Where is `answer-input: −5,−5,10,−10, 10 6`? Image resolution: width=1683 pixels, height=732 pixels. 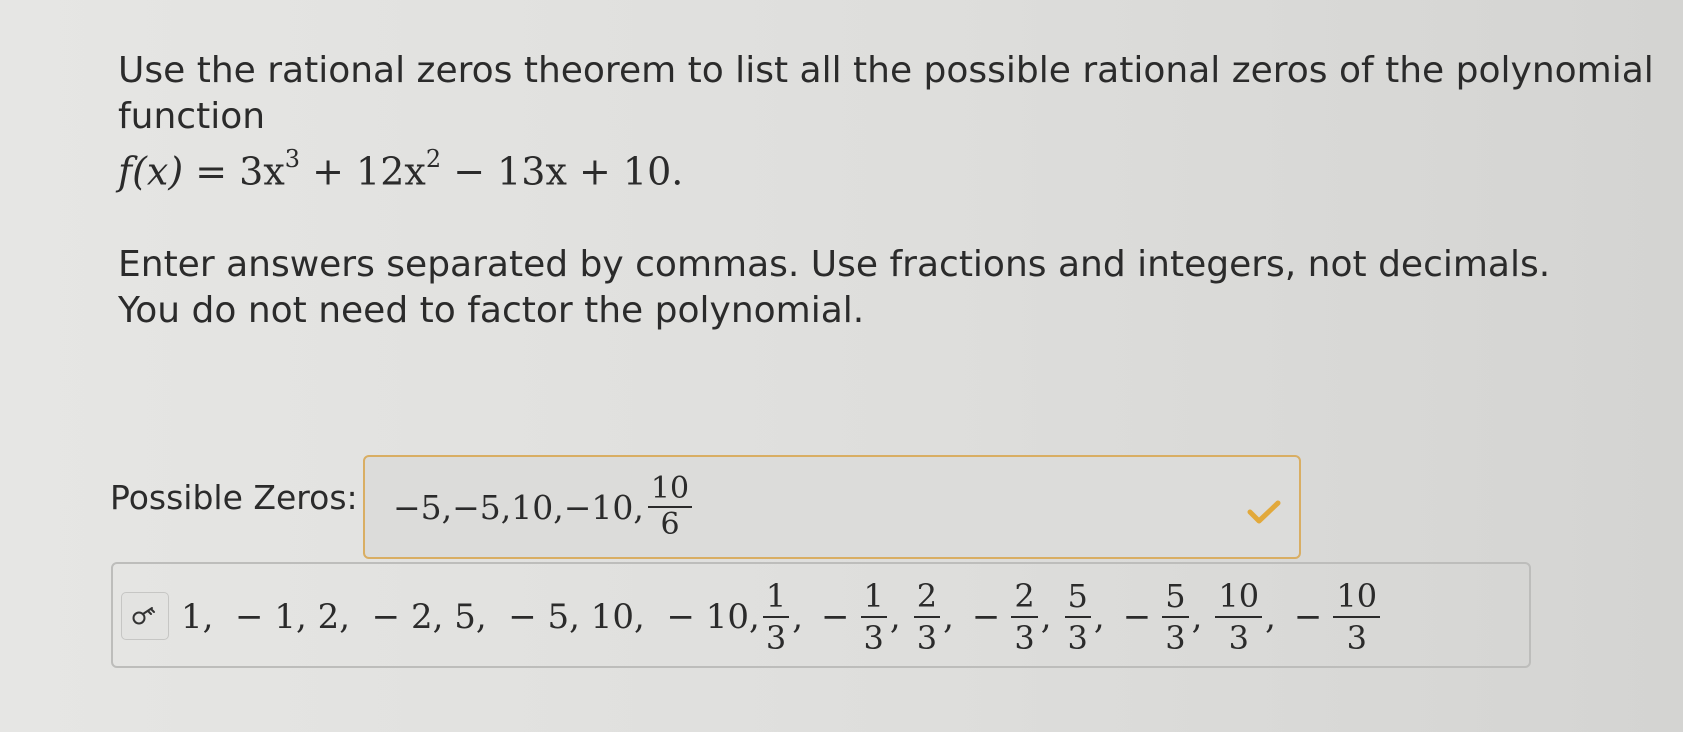
answer-input: −5,−5,10,−10, 10 6 is located at coordinates (832, 507).